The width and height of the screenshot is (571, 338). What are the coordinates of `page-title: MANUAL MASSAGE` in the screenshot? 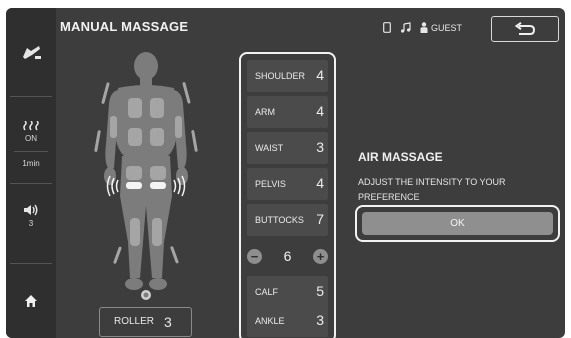 It's located at (124, 26).